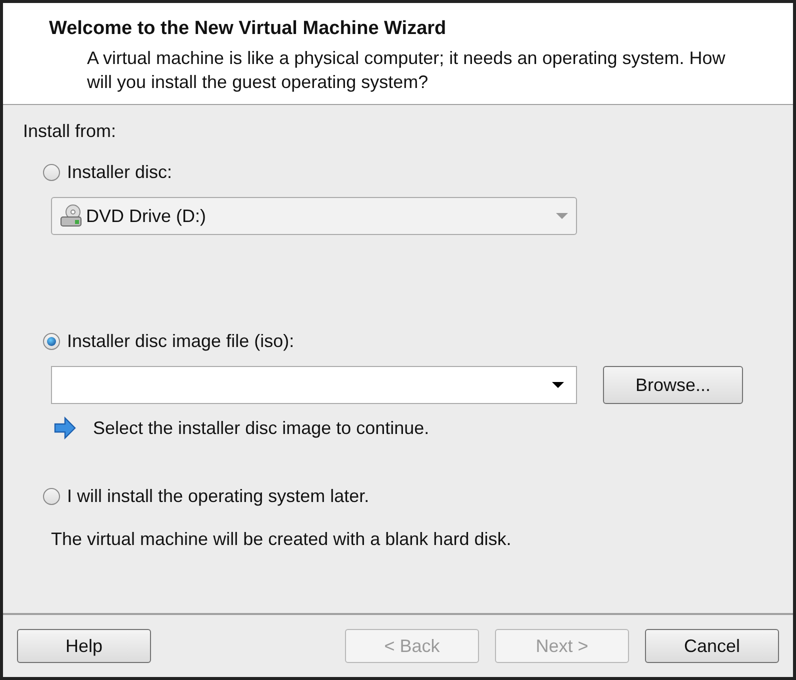 Image resolution: width=796 pixels, height=680 pixels. What do you see at coordinates (281, 539) in the screenshot?
I see `note-text: The virtual machine will be created with a blank hard disk.` at bounding box center [281, 539].